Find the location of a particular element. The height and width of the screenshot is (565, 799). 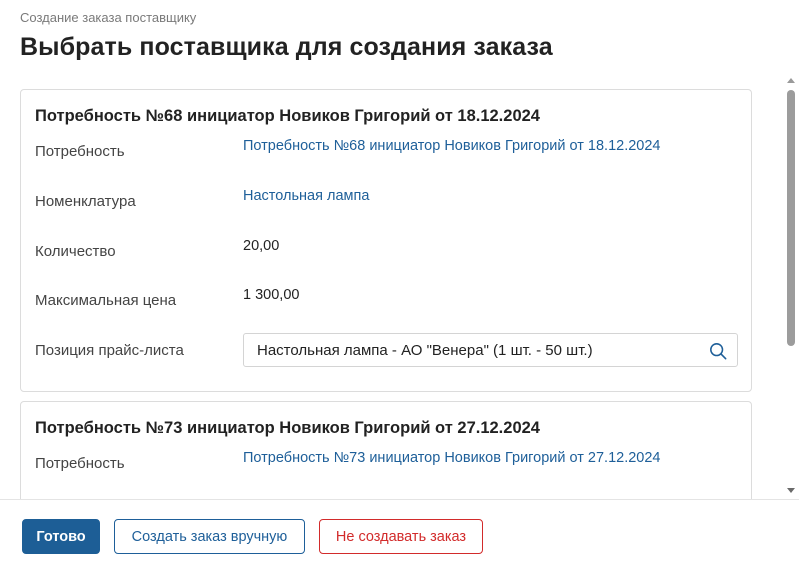

quantity-value: 20,00 is located at coordinates (261, 246).